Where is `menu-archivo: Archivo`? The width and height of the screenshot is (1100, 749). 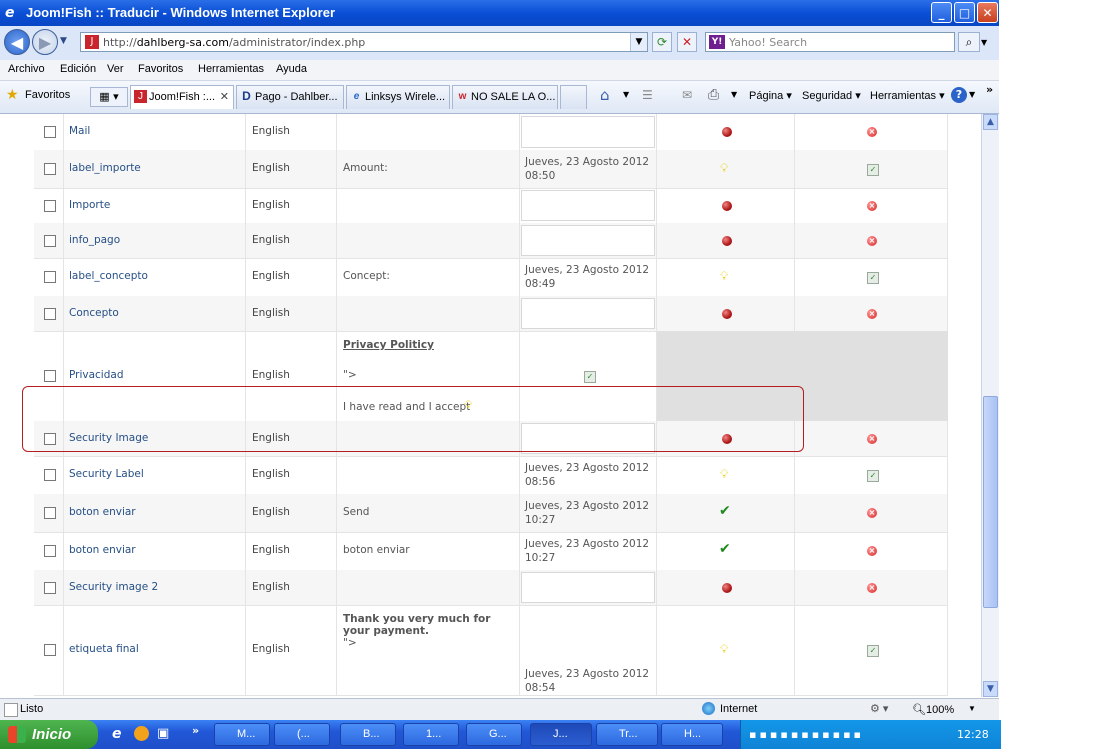
menu-archivo: Archivo is located at coordinates (26, 69).